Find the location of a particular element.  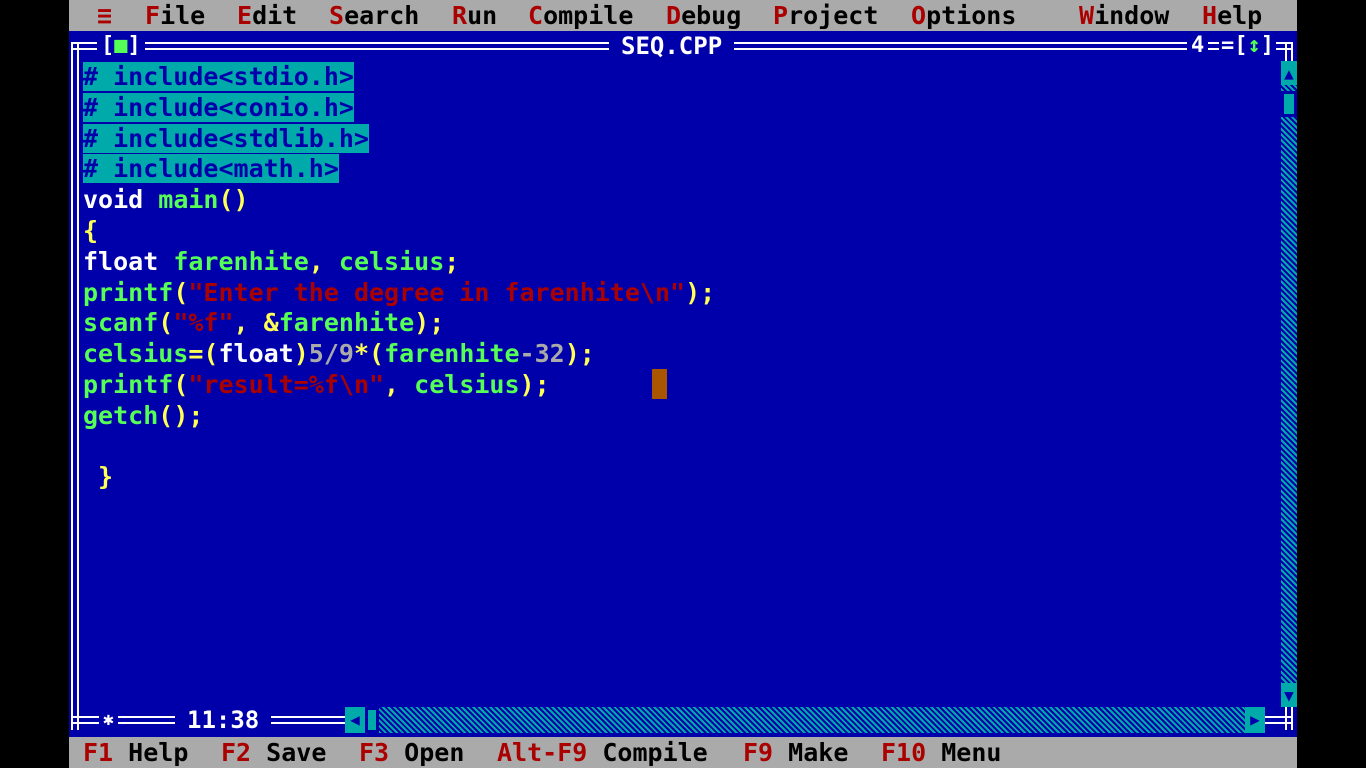

code-token: # include<conio.h> is located at coordinates (218, 107).